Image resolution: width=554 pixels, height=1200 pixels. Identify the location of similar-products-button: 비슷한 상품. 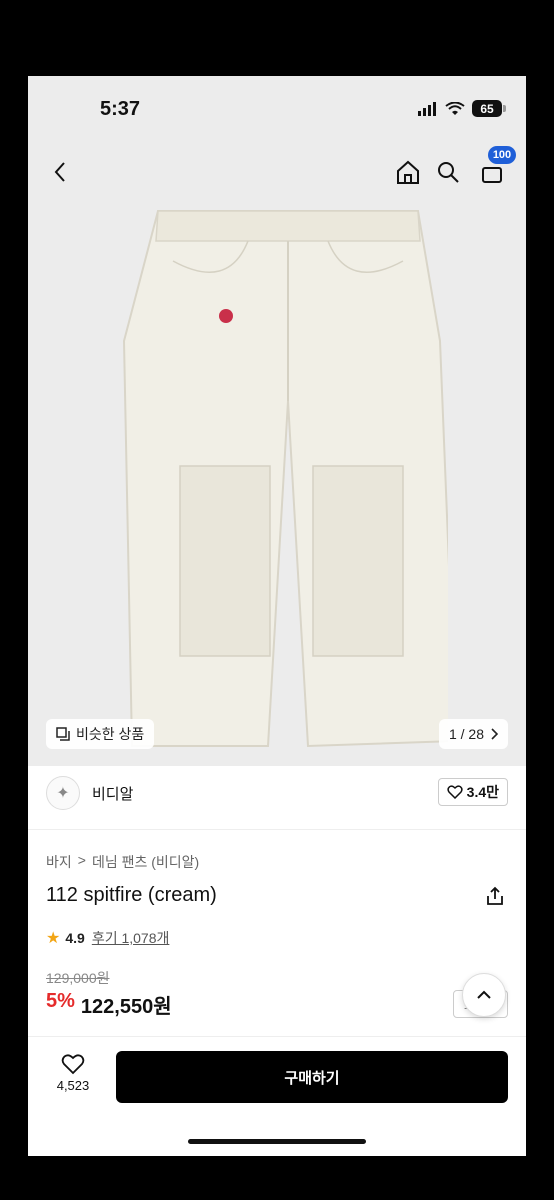
(100, 734).